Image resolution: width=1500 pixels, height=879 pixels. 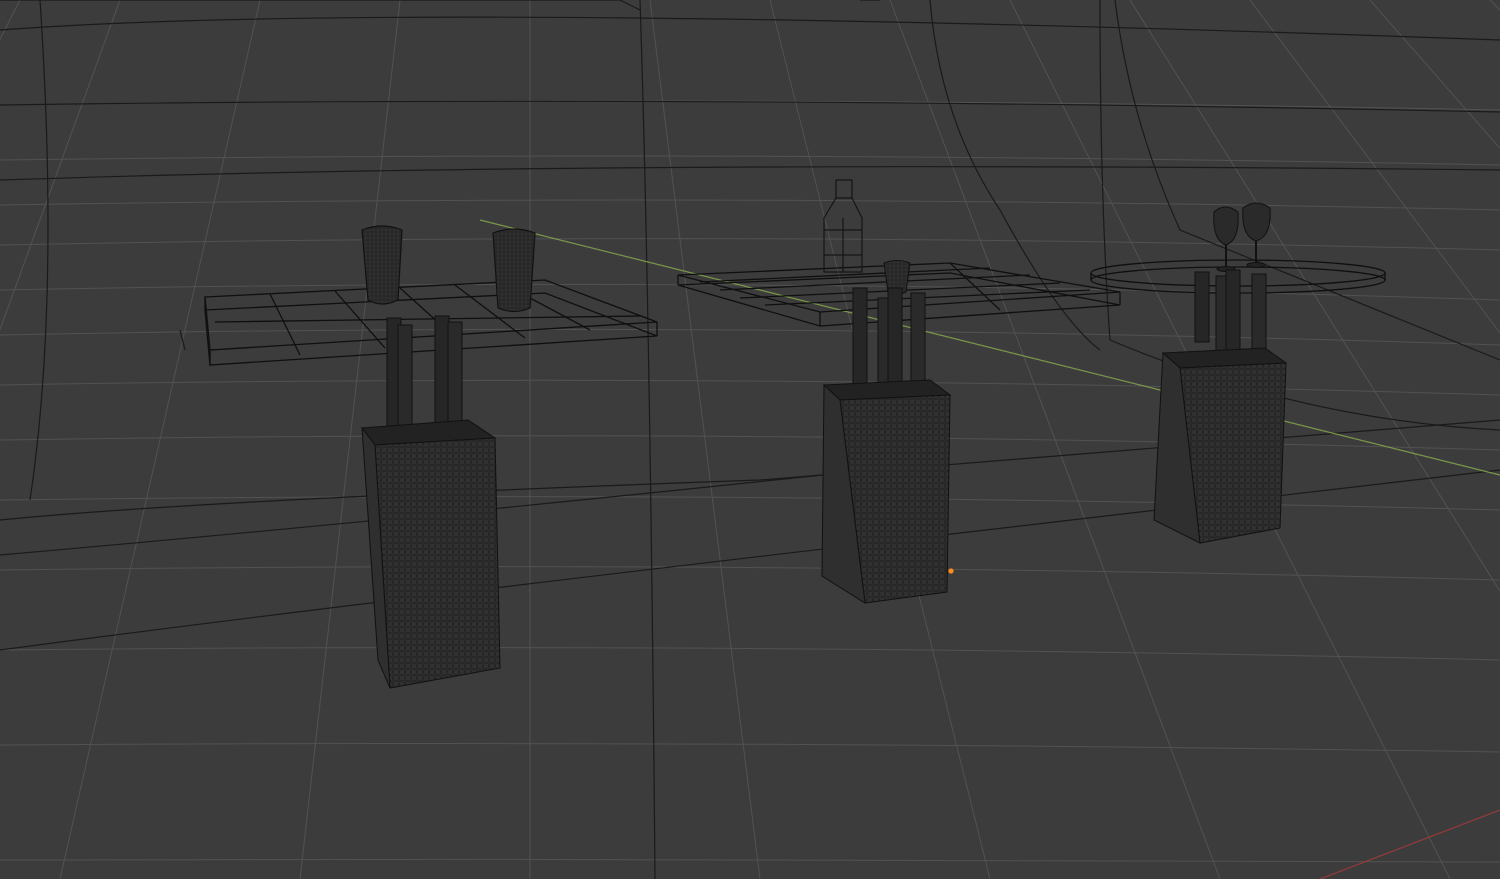 I want to click on stand-middle, so click(x=886, y=445).